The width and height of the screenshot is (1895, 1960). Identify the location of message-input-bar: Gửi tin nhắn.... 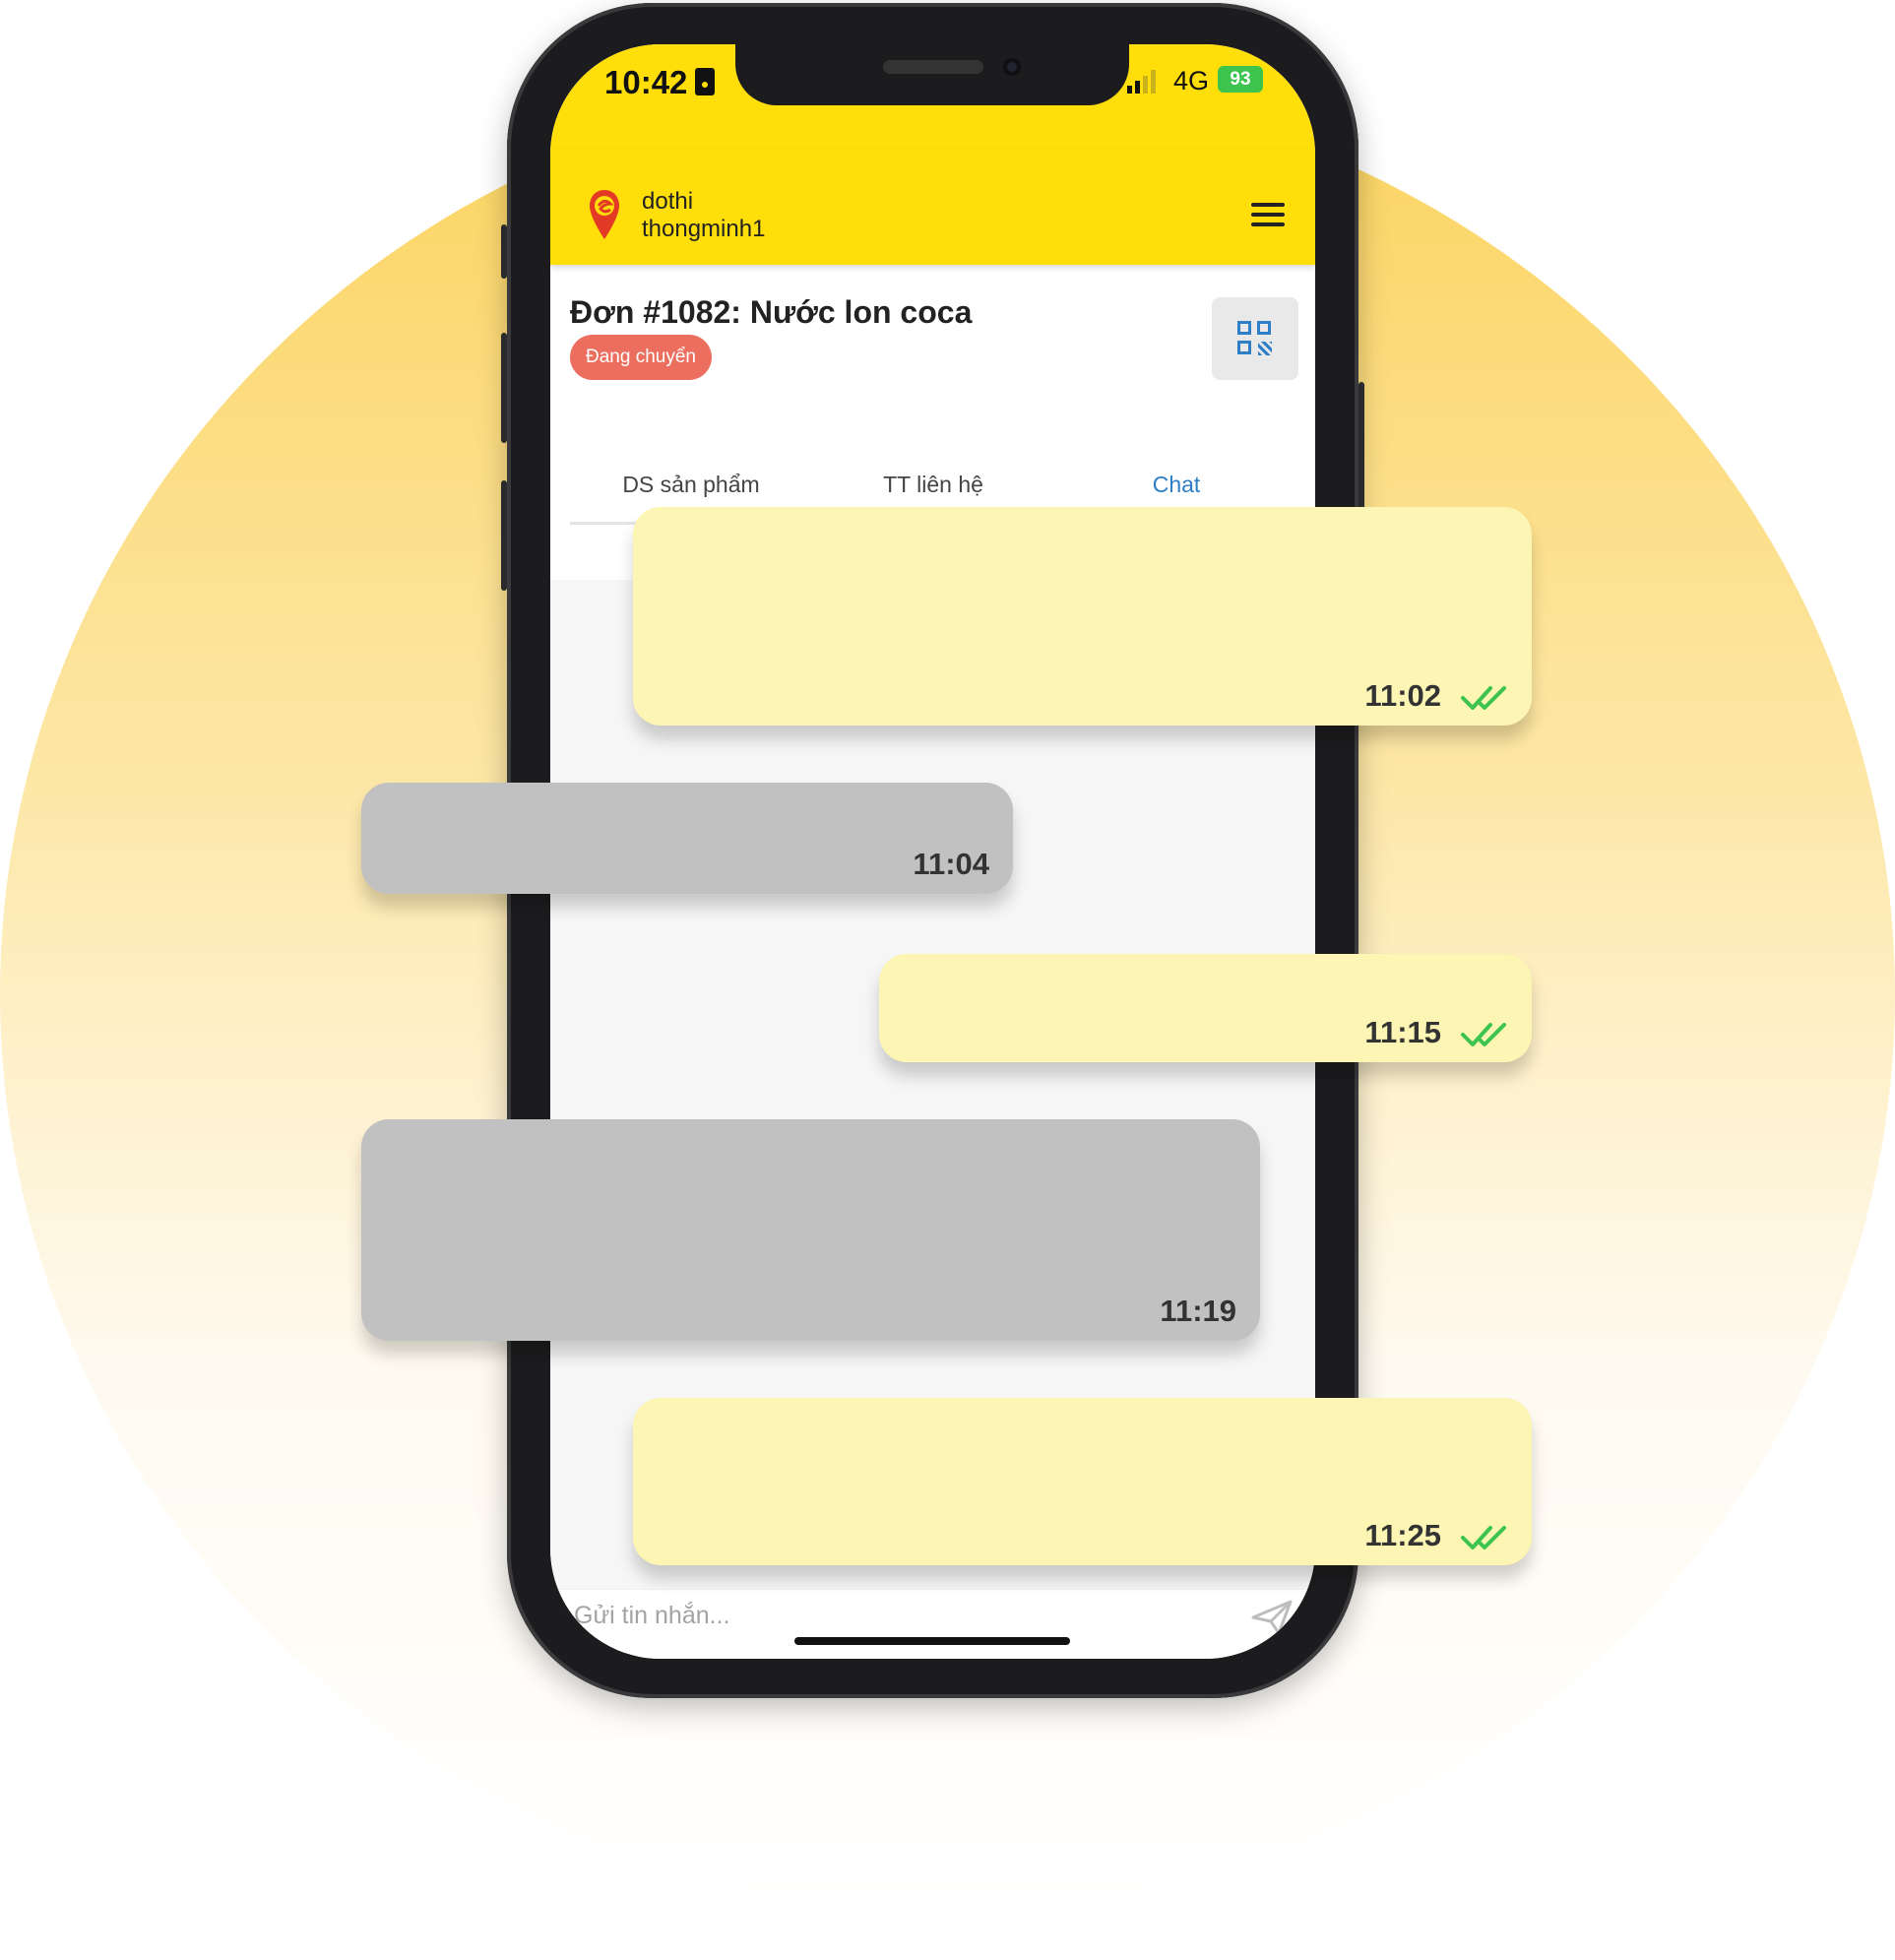
(932, 1624).